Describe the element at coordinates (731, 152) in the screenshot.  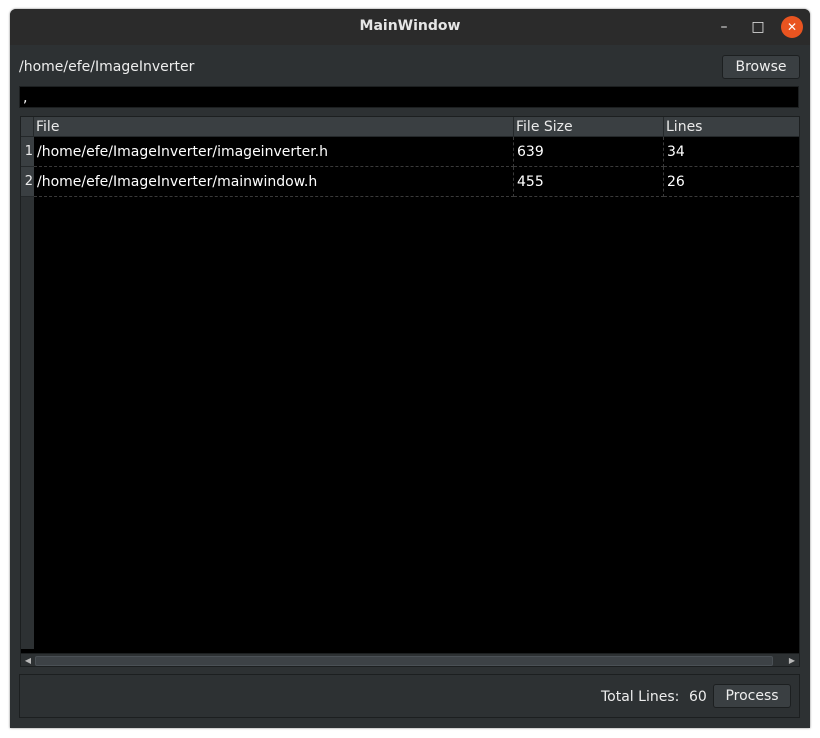
I see `table-cell-lines: 34` at that location.